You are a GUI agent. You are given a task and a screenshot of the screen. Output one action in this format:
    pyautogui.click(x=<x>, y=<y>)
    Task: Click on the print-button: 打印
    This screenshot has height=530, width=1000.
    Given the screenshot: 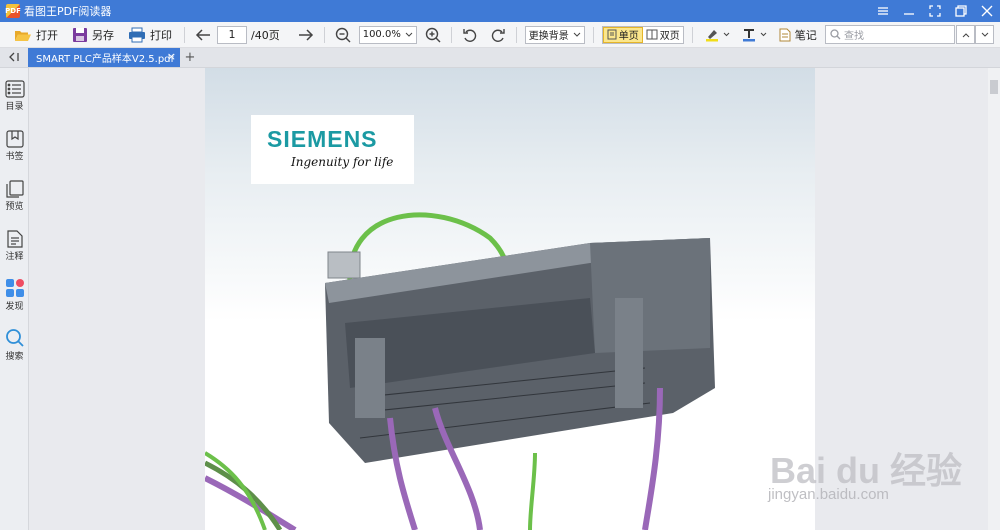 What is the action you would take?
    pyautogui.click(x=150, y=35)
    